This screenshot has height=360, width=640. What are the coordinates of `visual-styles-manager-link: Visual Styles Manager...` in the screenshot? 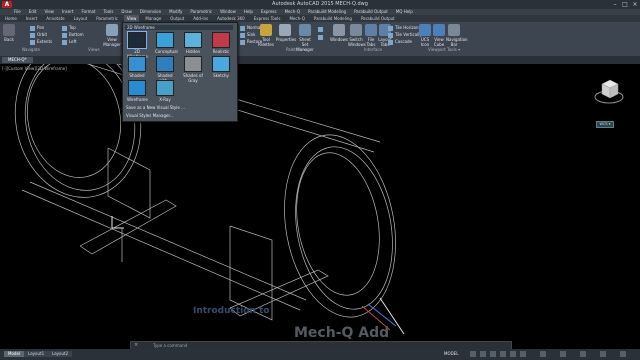 It's located at (150, 115).